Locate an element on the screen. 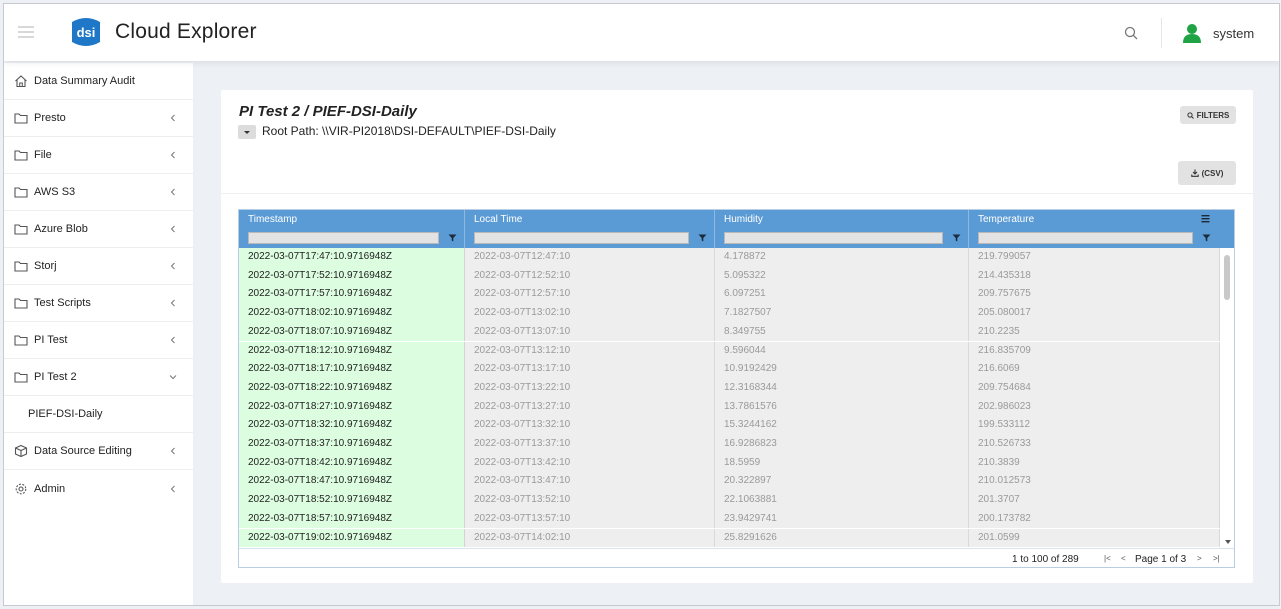  column-header-timestamp: Timestamp is located at coordinates (352, 229).